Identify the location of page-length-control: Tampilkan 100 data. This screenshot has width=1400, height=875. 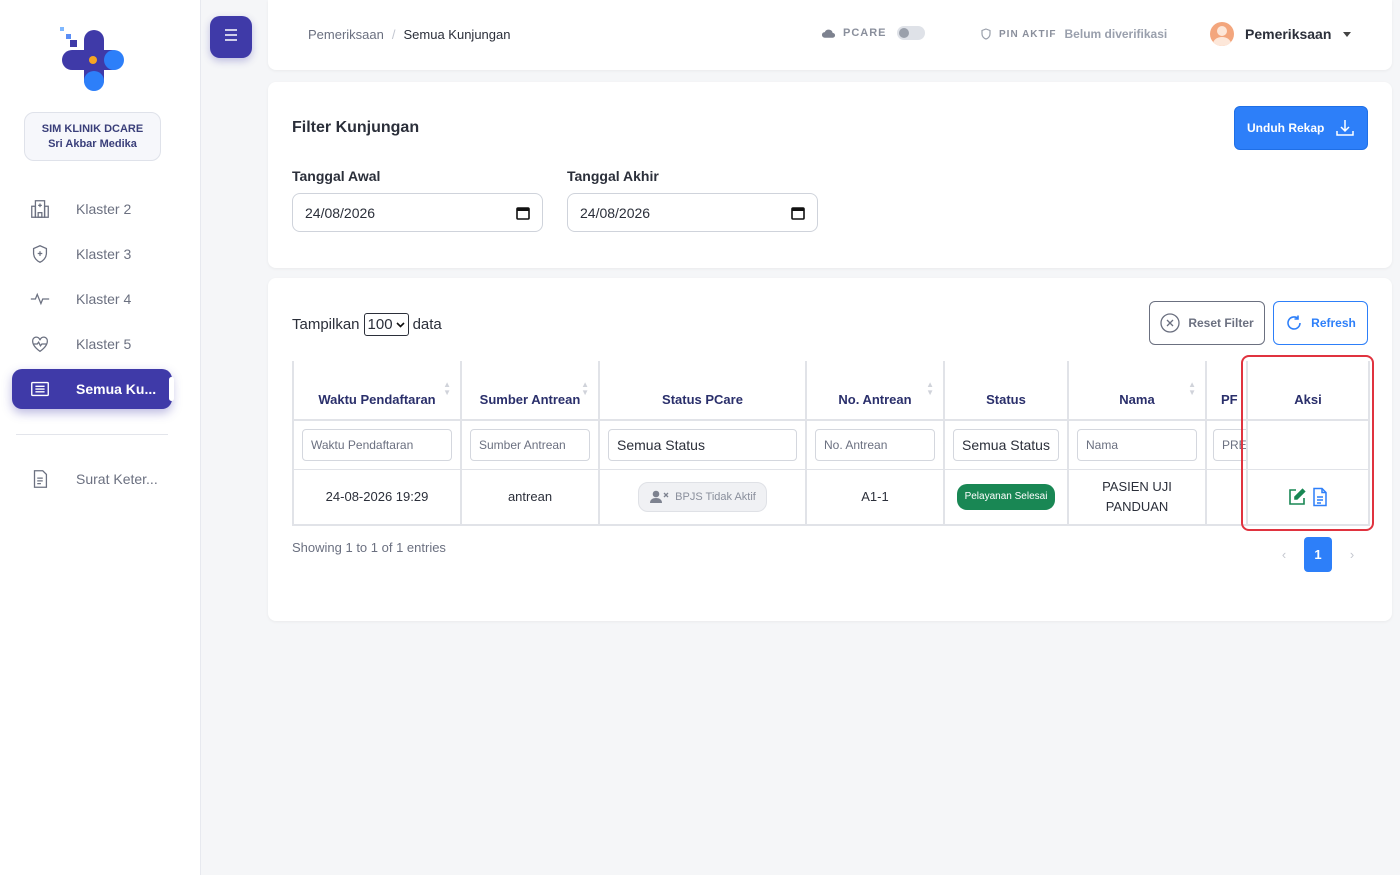
(367, 324).